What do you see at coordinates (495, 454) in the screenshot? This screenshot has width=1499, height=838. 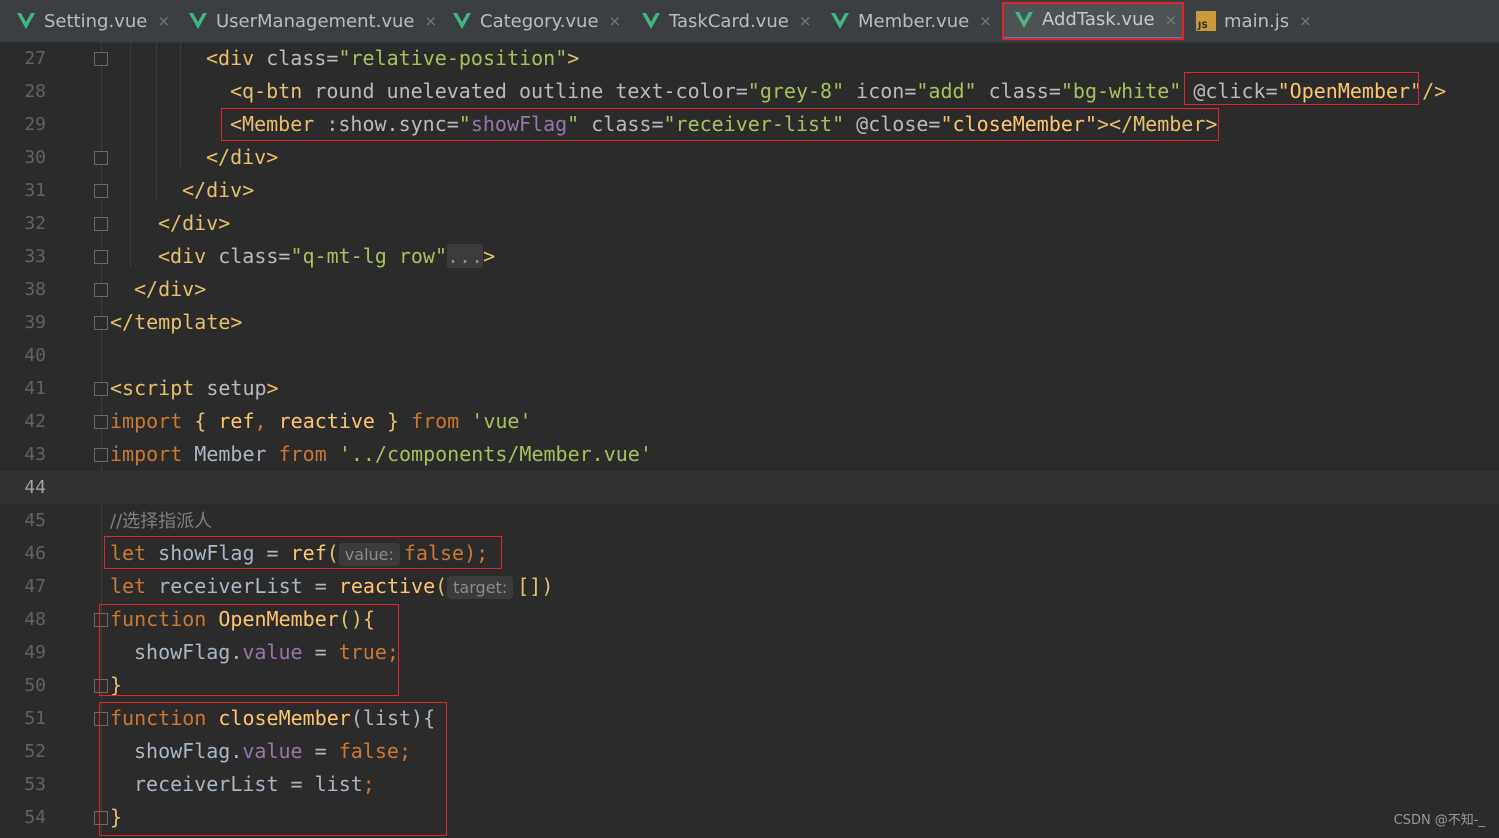 I see `token: '../components/Member.vue'` at bounding box center [495, 454].